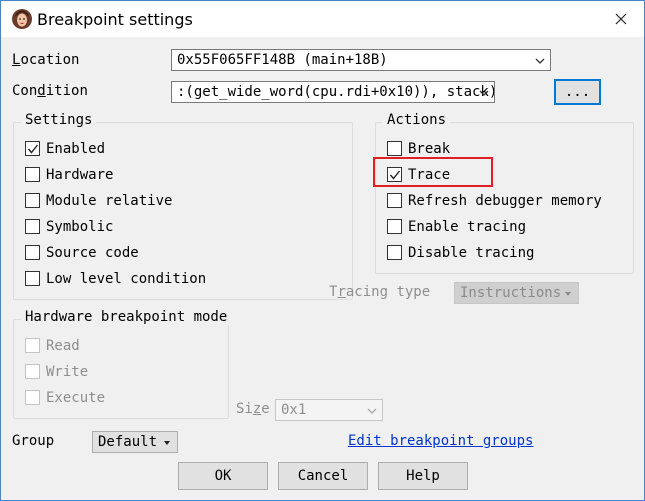 Image resolution: width=645 pixels, height=501 pixels. I want to click on close-button, so click(621, 19).